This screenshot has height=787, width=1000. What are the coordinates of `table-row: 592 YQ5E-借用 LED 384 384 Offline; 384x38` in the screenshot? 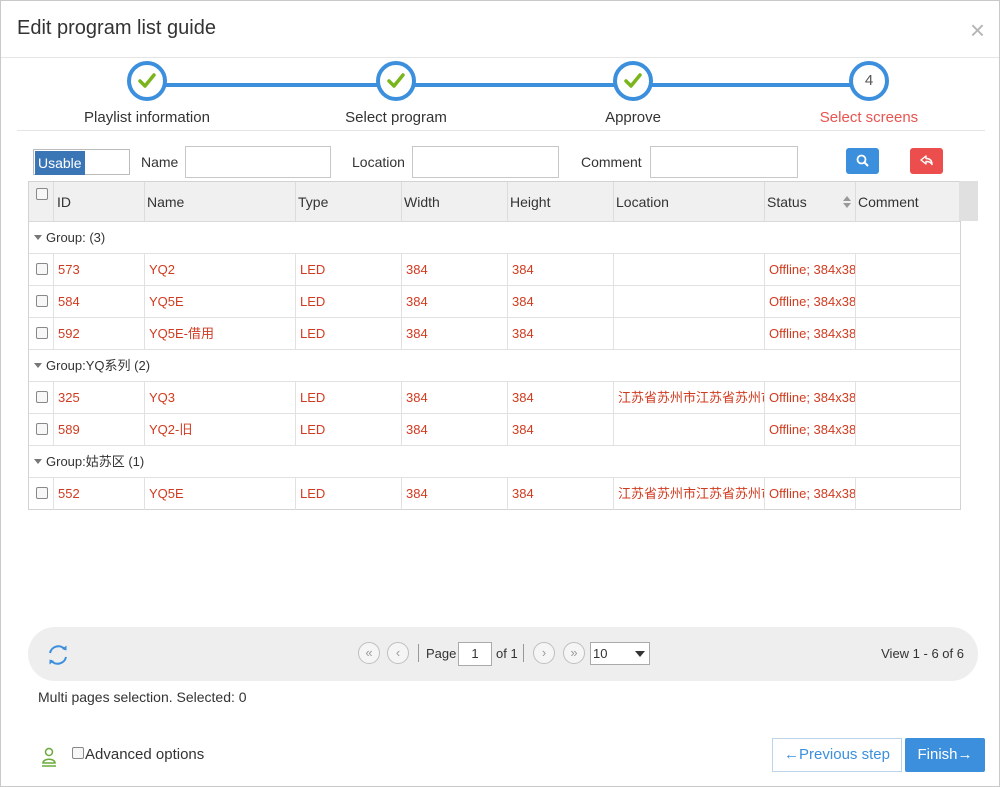 It's located at (494, 334).